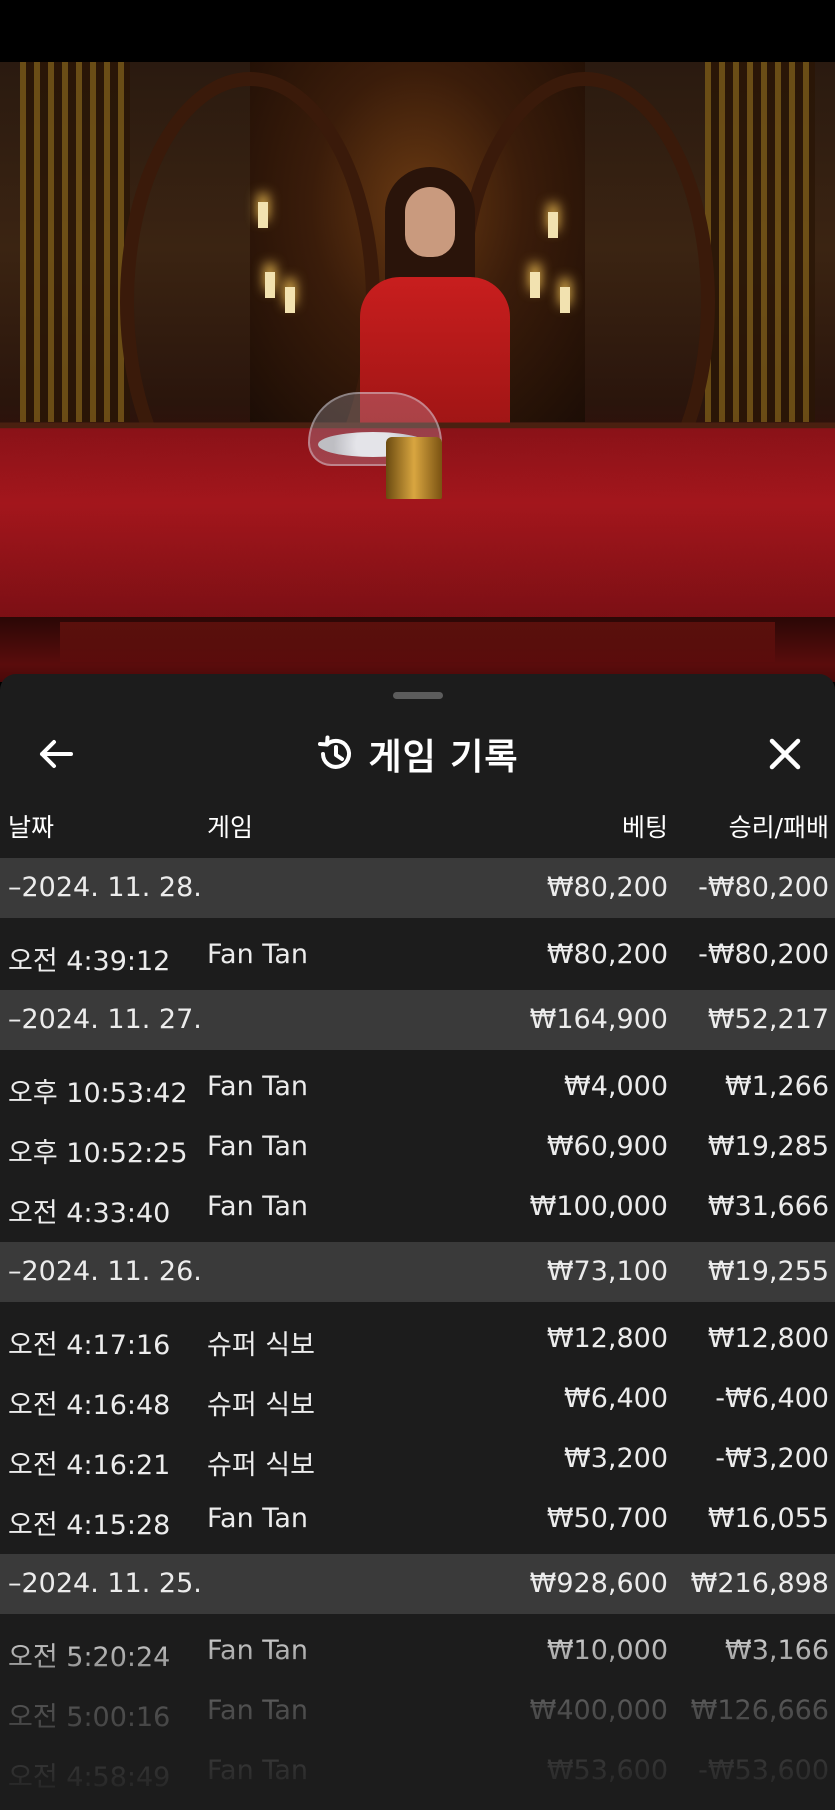 Image resolution: width=835 pixels, height=1810 pixels. Describe the element at coordinates (759, 1710) in the screenshot. I see `row-win-loss: ₩126,666` at that location.